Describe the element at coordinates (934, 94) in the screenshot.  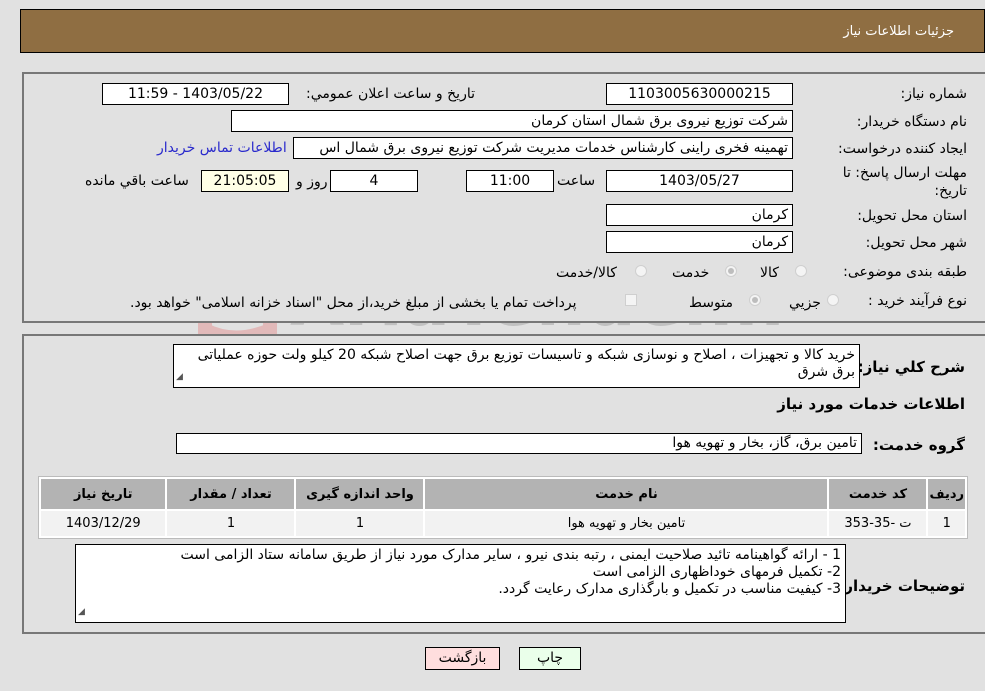
I see `need-number-label: شماره نیاز:` at that location.